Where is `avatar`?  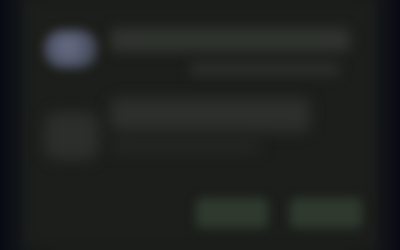 avatar is located at coordinates (71, 49).